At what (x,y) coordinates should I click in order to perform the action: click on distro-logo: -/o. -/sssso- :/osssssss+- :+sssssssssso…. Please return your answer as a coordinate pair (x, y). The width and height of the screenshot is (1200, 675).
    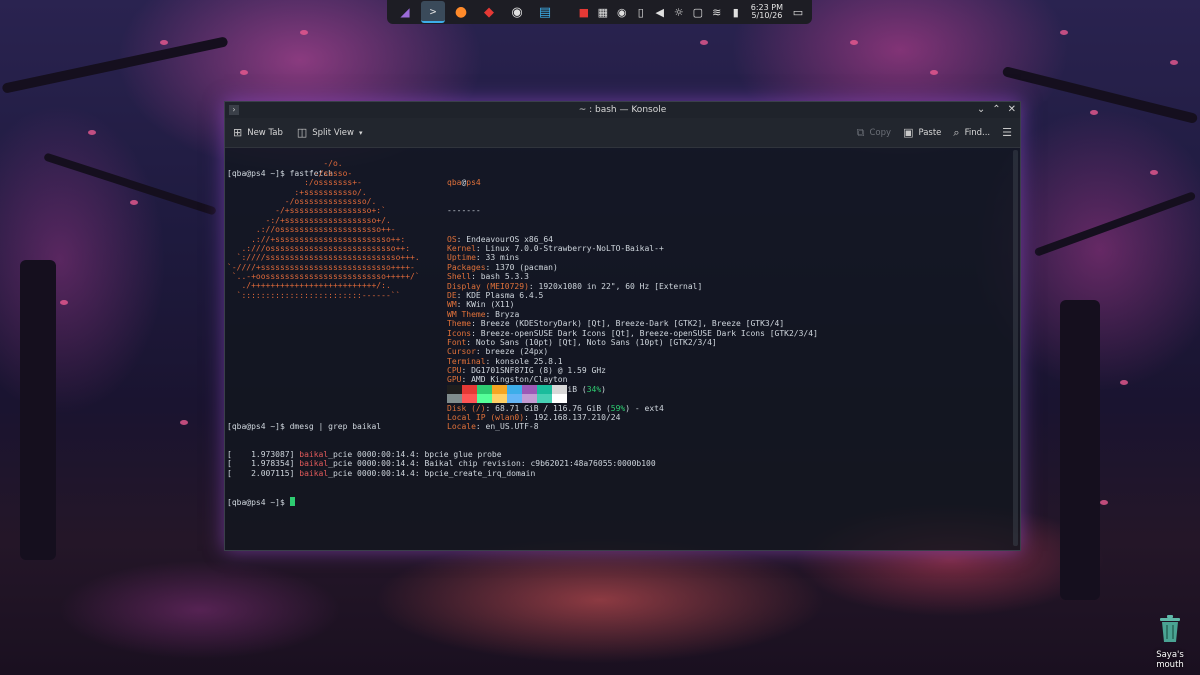
    Looking at the image, I should click on (323, 229).